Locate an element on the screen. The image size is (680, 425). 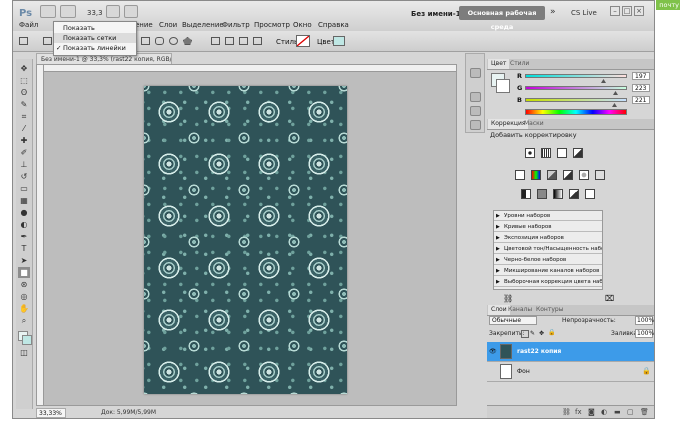
expand-icon: » is located at coordinates (553, 12).